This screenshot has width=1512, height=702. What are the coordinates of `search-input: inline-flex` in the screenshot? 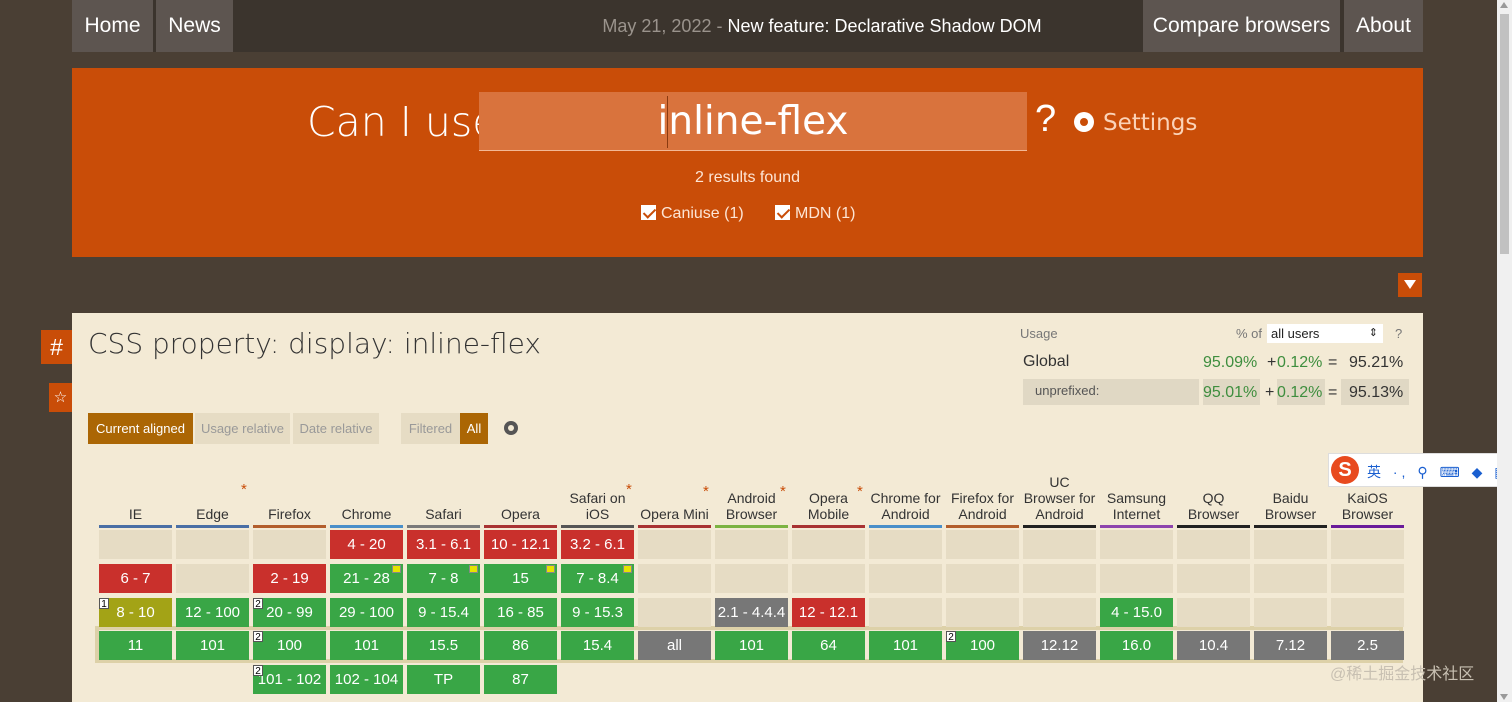 It's located at (753, 121).